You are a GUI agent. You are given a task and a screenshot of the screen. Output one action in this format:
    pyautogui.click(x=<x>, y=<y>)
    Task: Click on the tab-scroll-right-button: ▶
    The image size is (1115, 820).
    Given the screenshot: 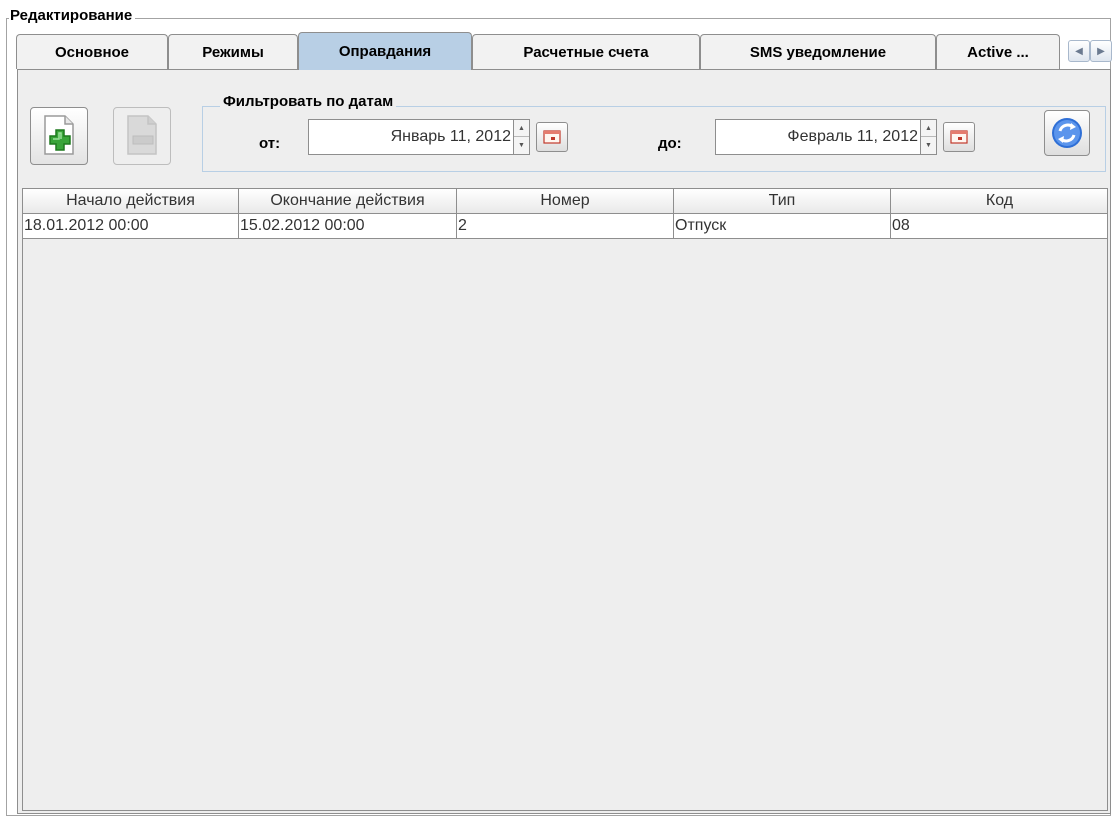 What is the action you would take?
    pyautogui.click(x=1101, y=51)
    